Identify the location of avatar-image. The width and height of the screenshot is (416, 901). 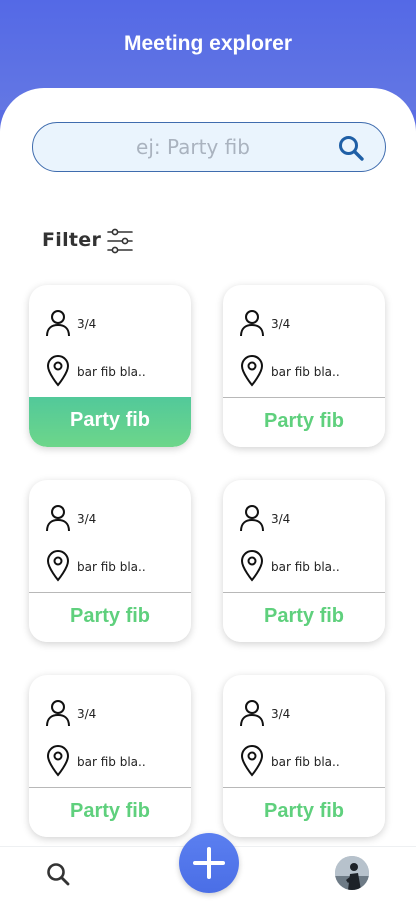
(352, 873).